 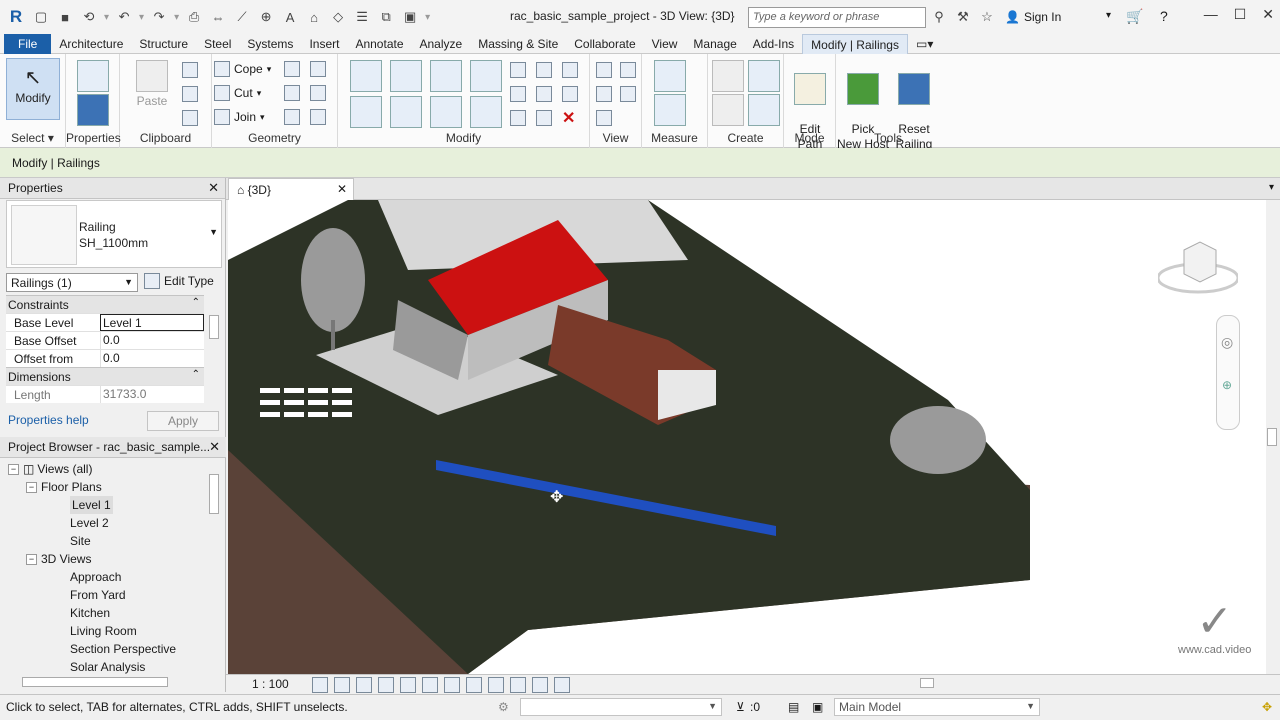 I want to click on pin-icon, so click(x=570, y=94).